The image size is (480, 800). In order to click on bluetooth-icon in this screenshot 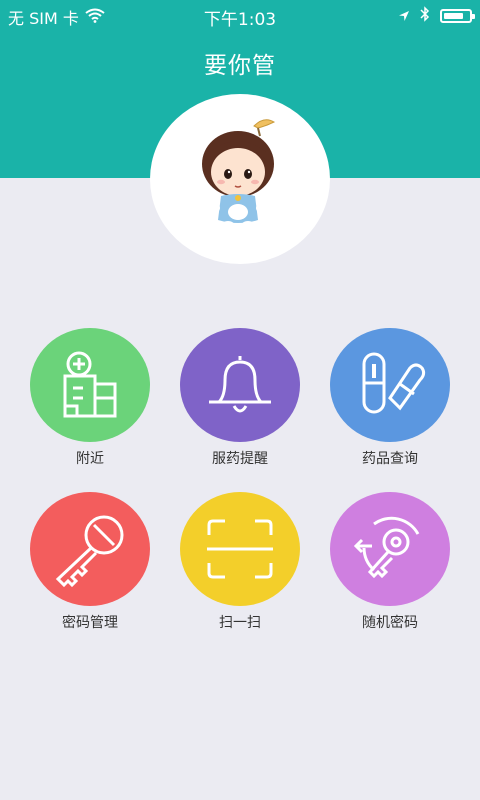, I will do `click(425, 16)`.